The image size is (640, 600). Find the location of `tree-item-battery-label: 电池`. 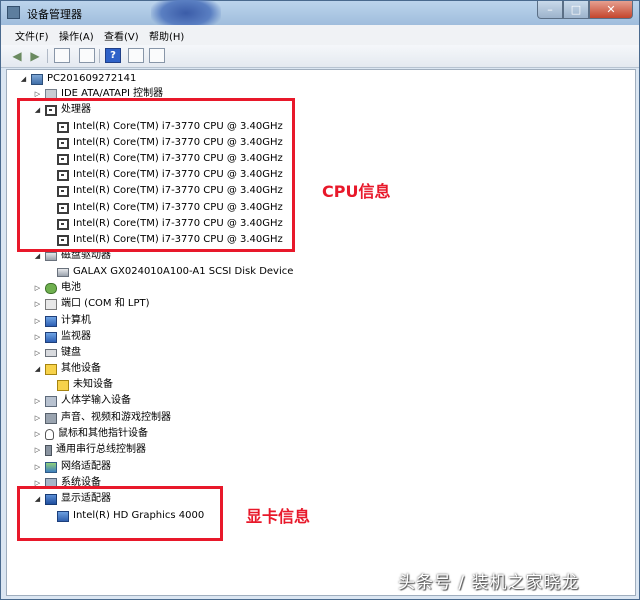

tree-item-battery-label: 电池 is located at coordinates (71, 287).